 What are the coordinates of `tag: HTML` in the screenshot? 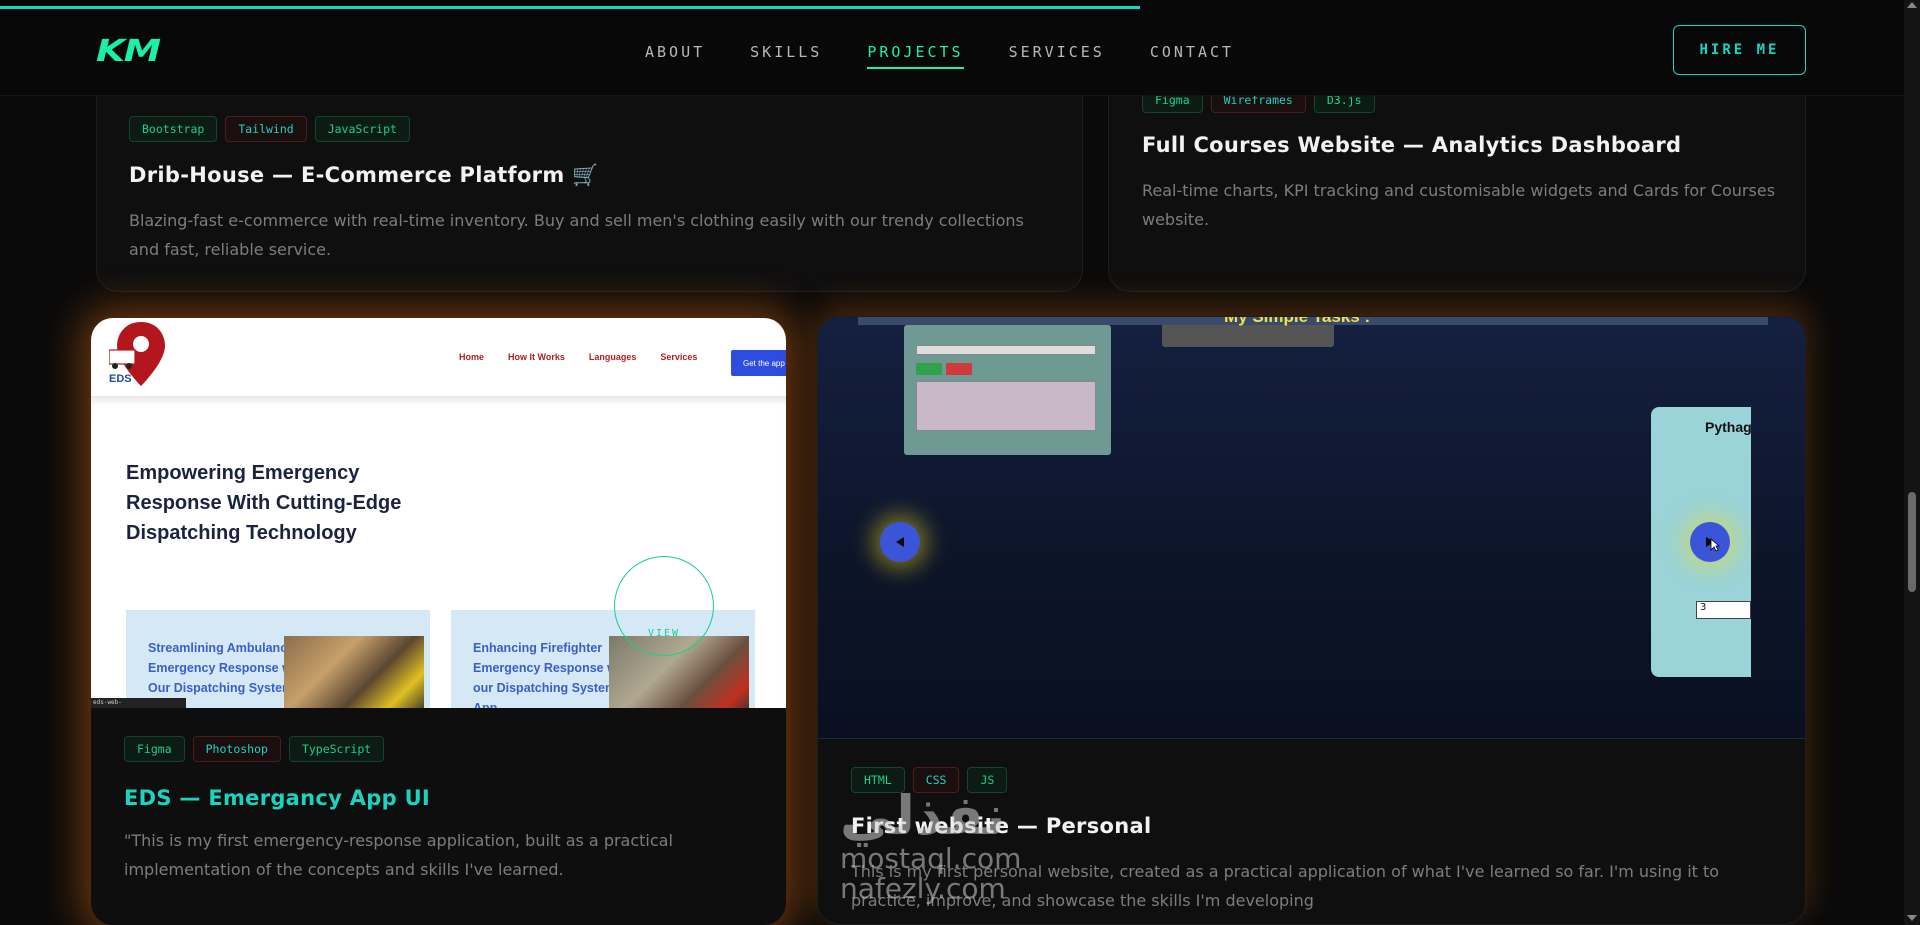 It's located at (878, 780).